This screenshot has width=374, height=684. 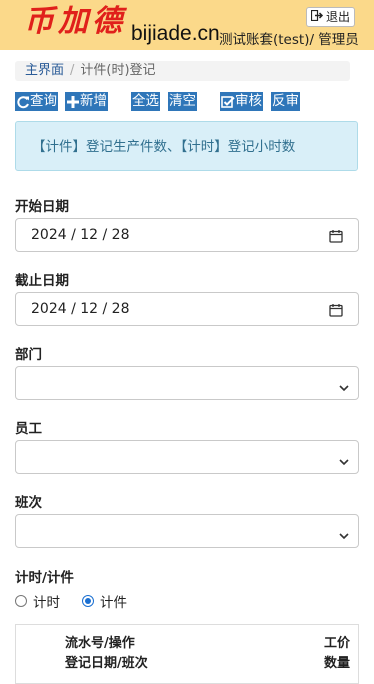 What do you see at coordinates (43, 101) in the screenshot?
I see `query-label: 查询` at bounding box center [43, 101].